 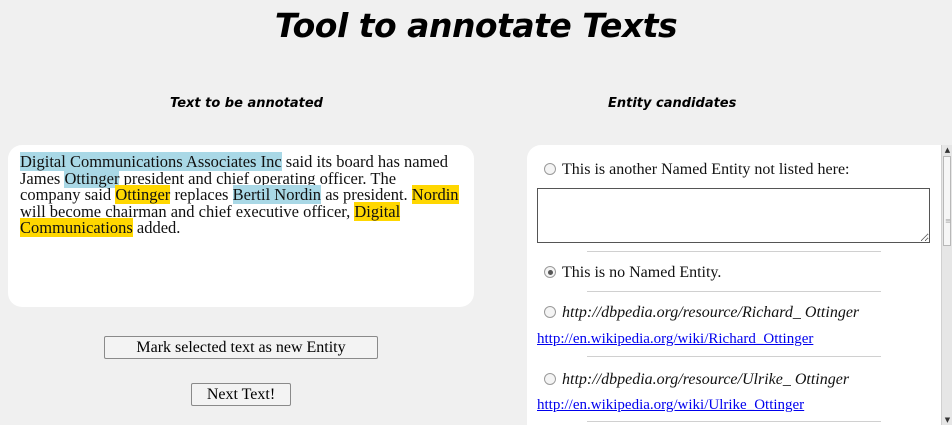 What do you see at coordinates (948, 221) in the screenshot?
I see `grip-icon: ≡` at bounding box center [948, 221].